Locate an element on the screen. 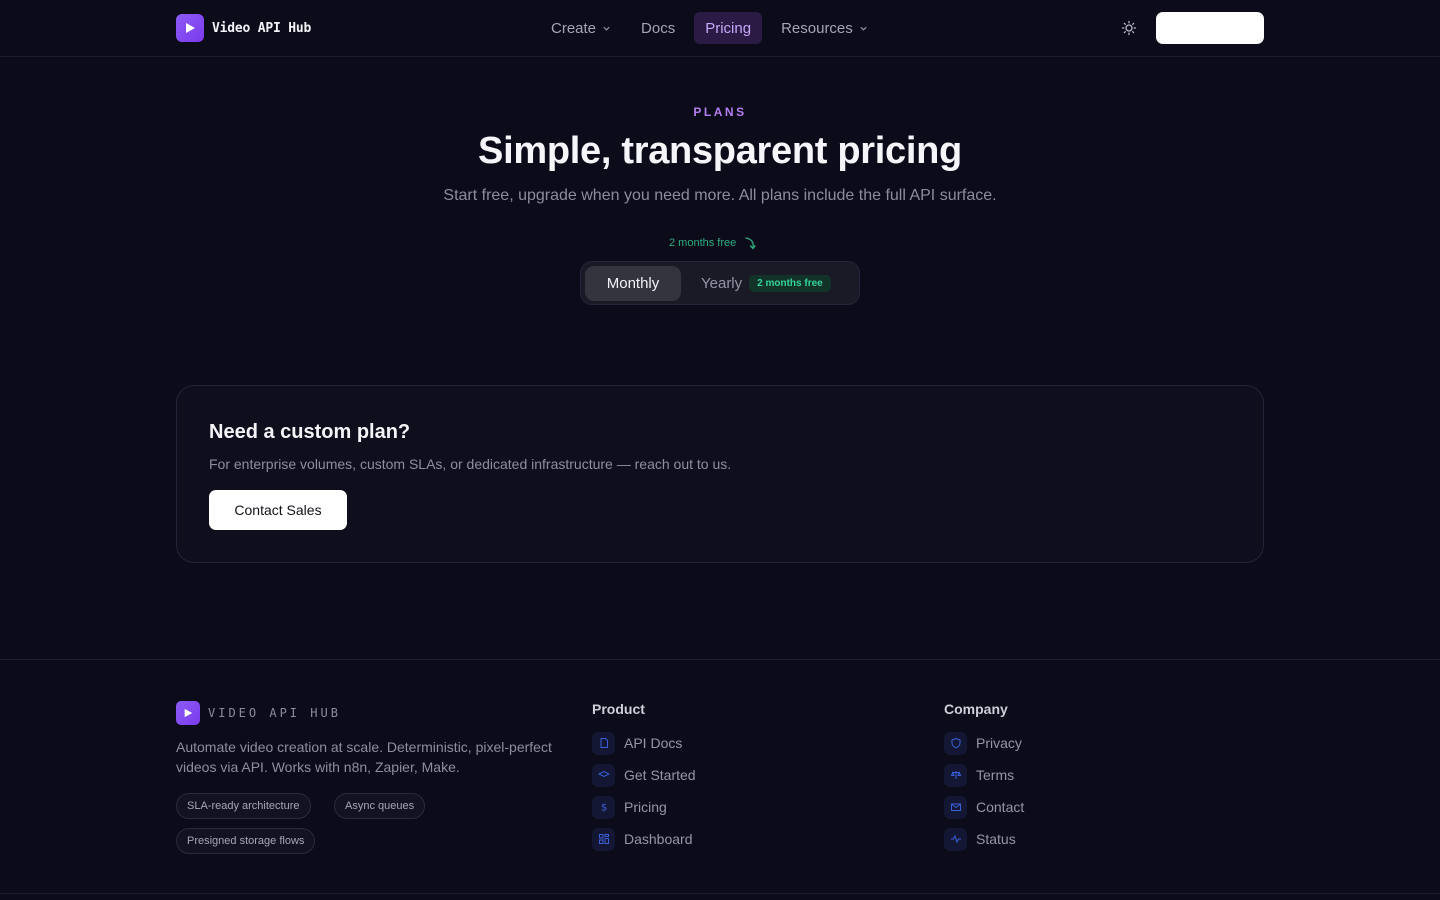  footer-link-label: Pricing is located at coordinates (645, 807).